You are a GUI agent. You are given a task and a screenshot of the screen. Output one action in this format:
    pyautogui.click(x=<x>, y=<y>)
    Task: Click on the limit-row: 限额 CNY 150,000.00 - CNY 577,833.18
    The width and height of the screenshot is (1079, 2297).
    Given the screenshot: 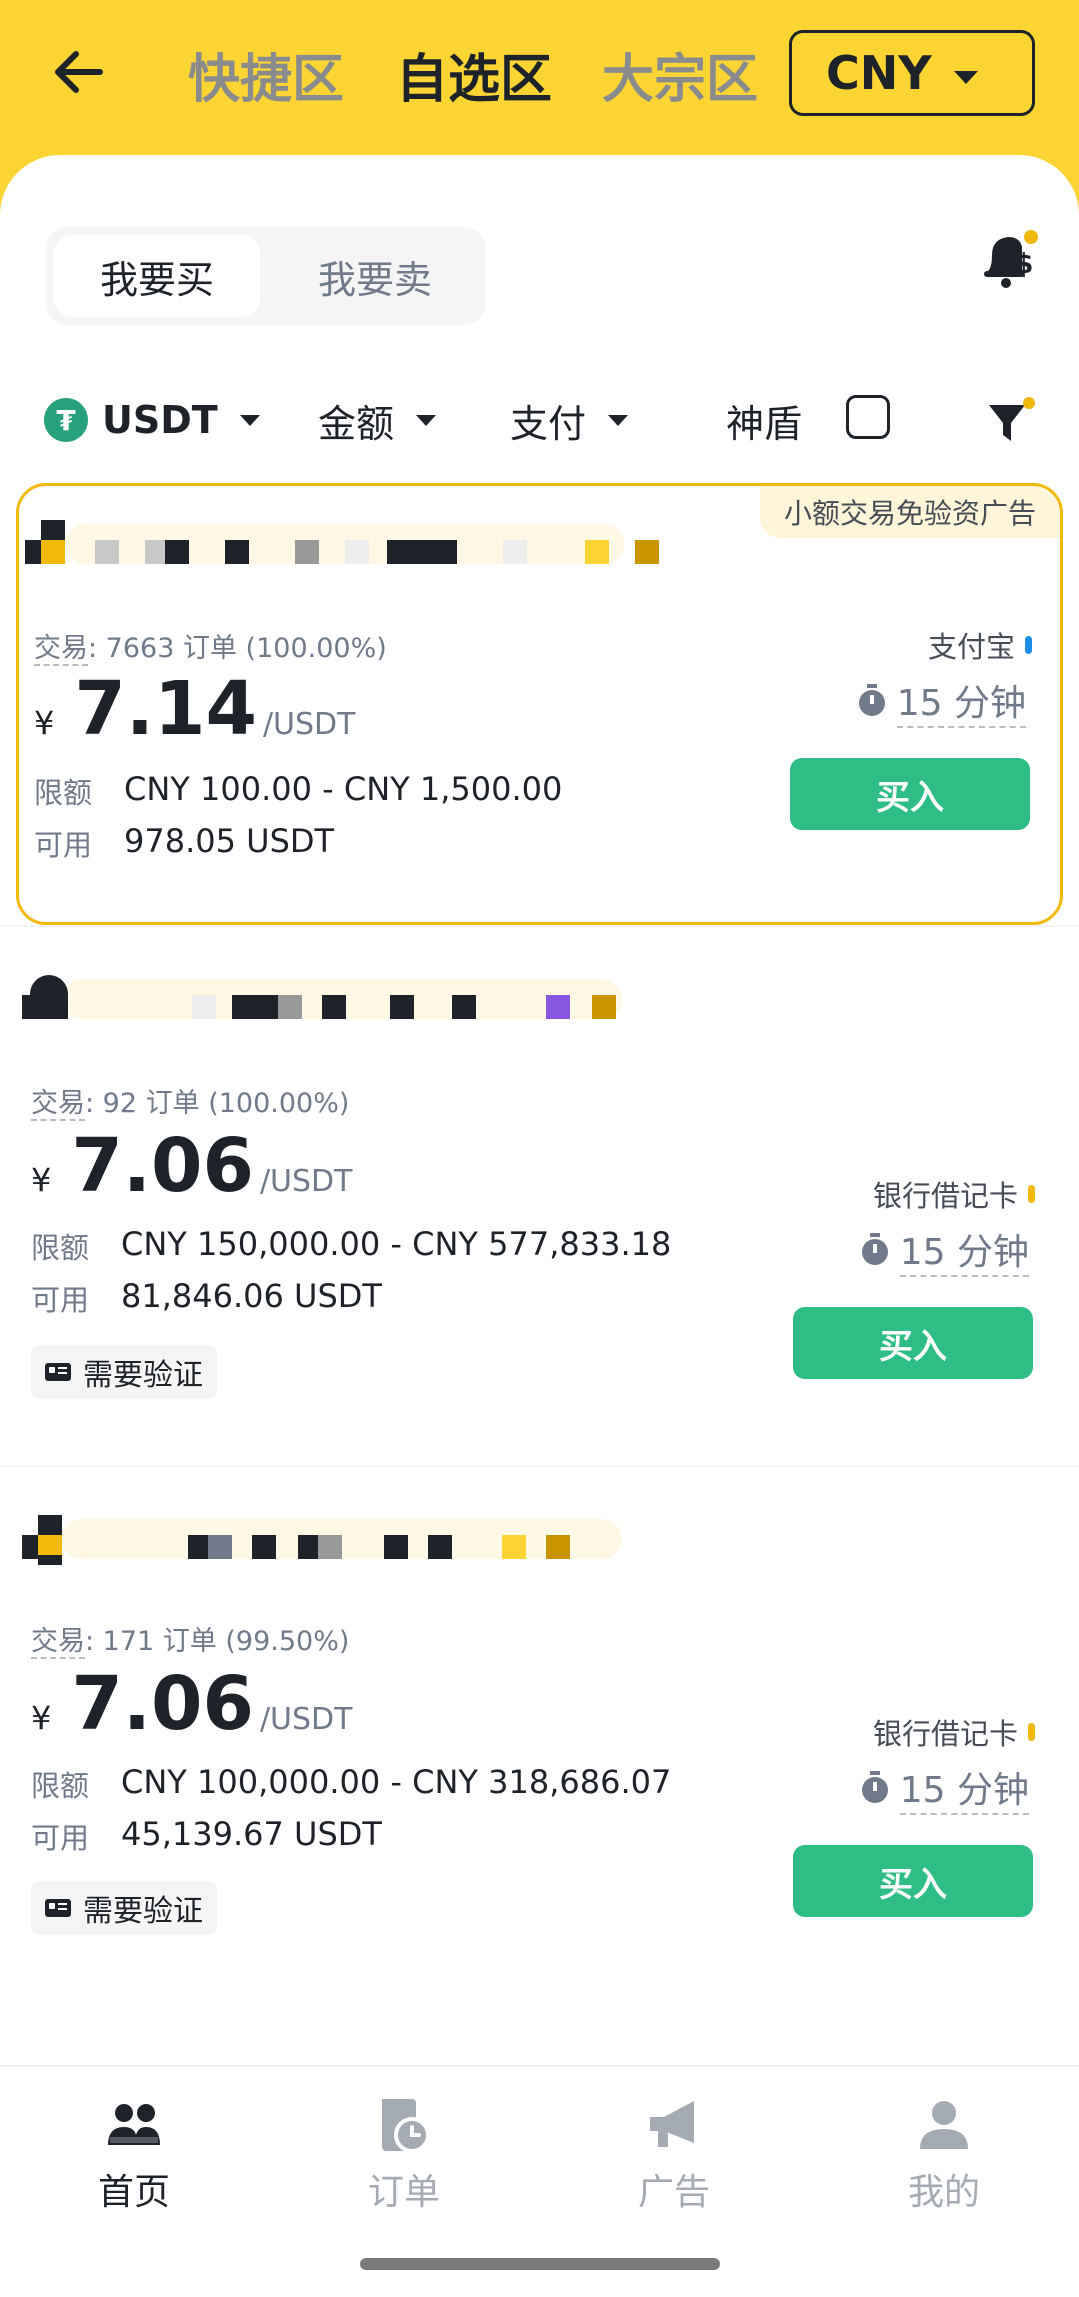 What is the action you would take?
    pyautogui.click(x=351, y=1245)
    